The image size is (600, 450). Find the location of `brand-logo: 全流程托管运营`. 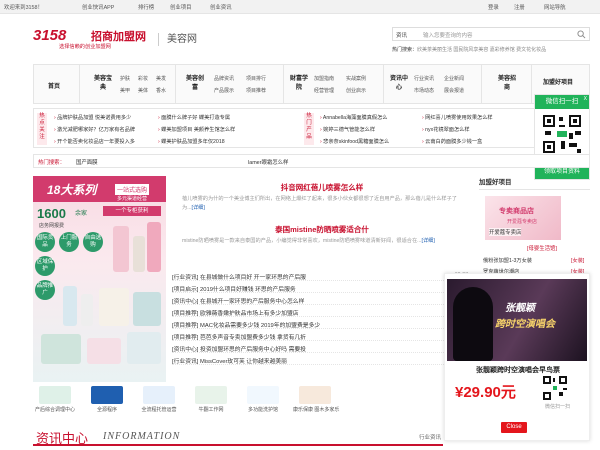

brand-logo: 全流程托管运营 is located at coordinates (159, 399).